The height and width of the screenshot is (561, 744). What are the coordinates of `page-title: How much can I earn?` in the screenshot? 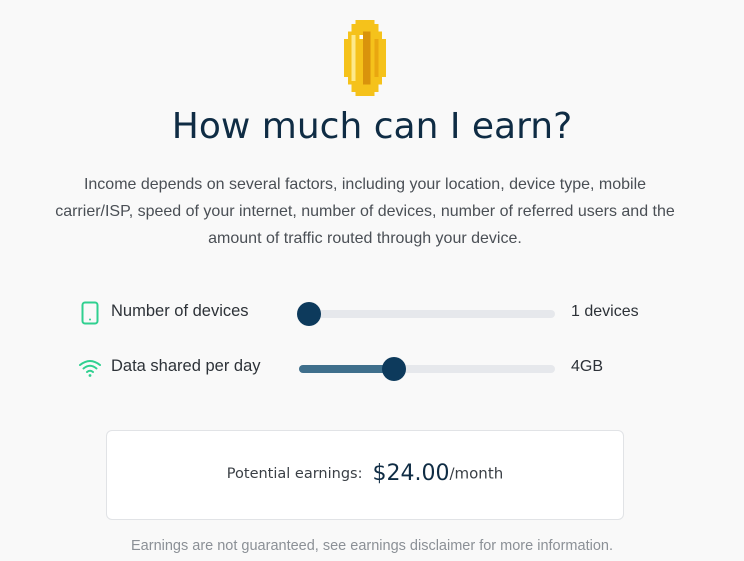 It's located at (372, 126).